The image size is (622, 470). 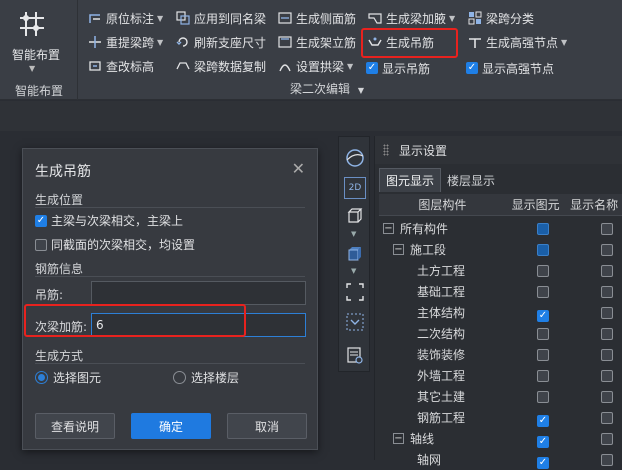 What do you see at coordinates (411, 18) in the screenshot?
I see `haunch-button: 生成梁加腋 ▼` at bounding box center [411, 18].